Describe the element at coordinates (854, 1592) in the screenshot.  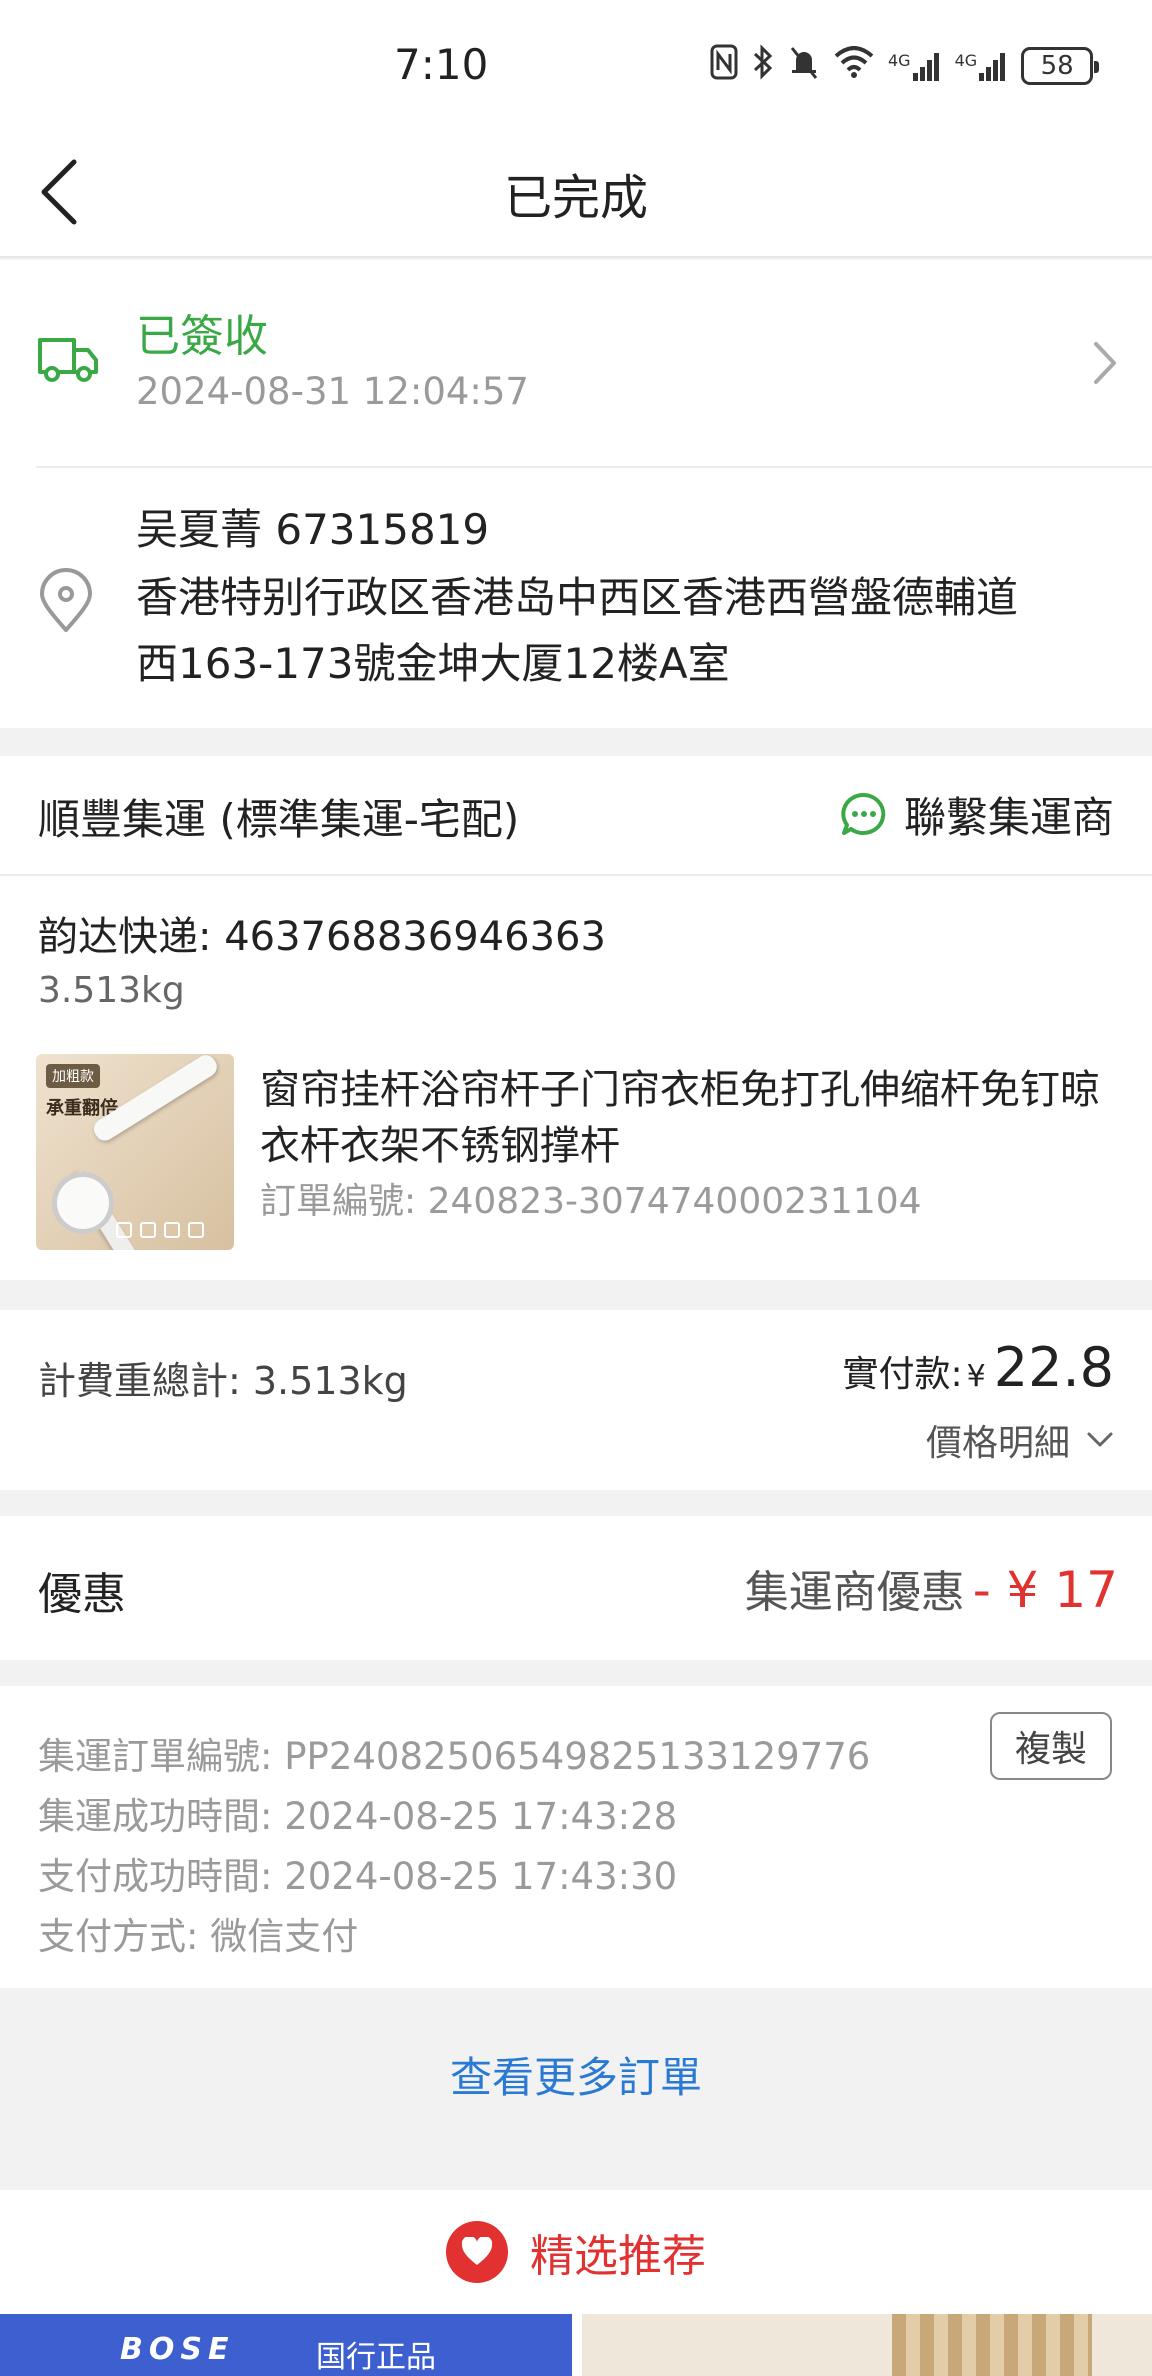
I see `discount-type: 集運商優惠` at that location.